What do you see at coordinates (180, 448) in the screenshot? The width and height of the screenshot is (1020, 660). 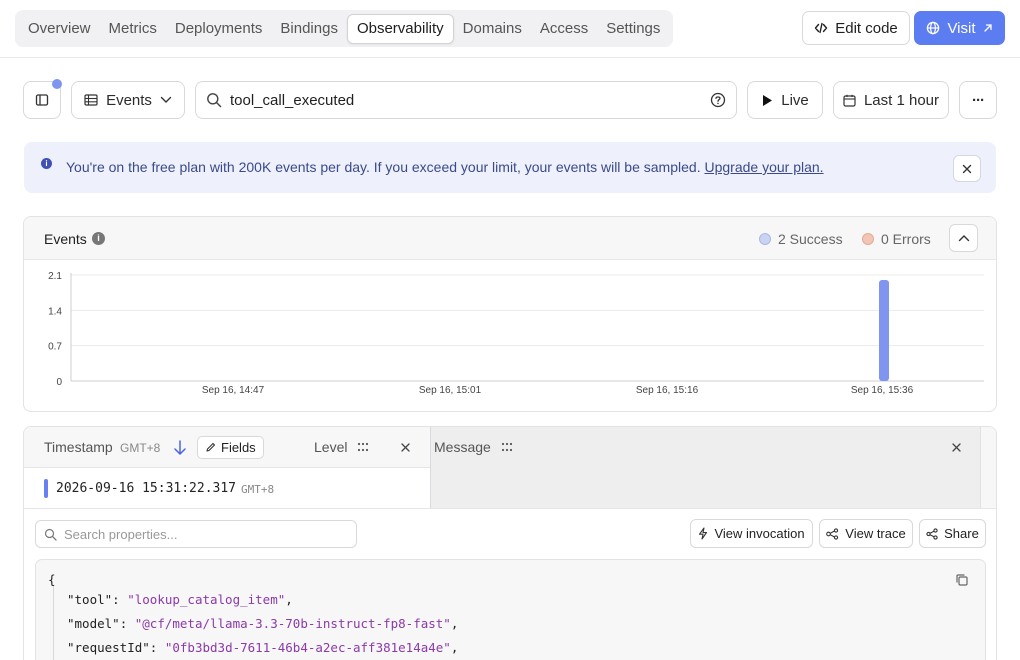 I see `sort-descending-icon` at bounding box center [180, 448].